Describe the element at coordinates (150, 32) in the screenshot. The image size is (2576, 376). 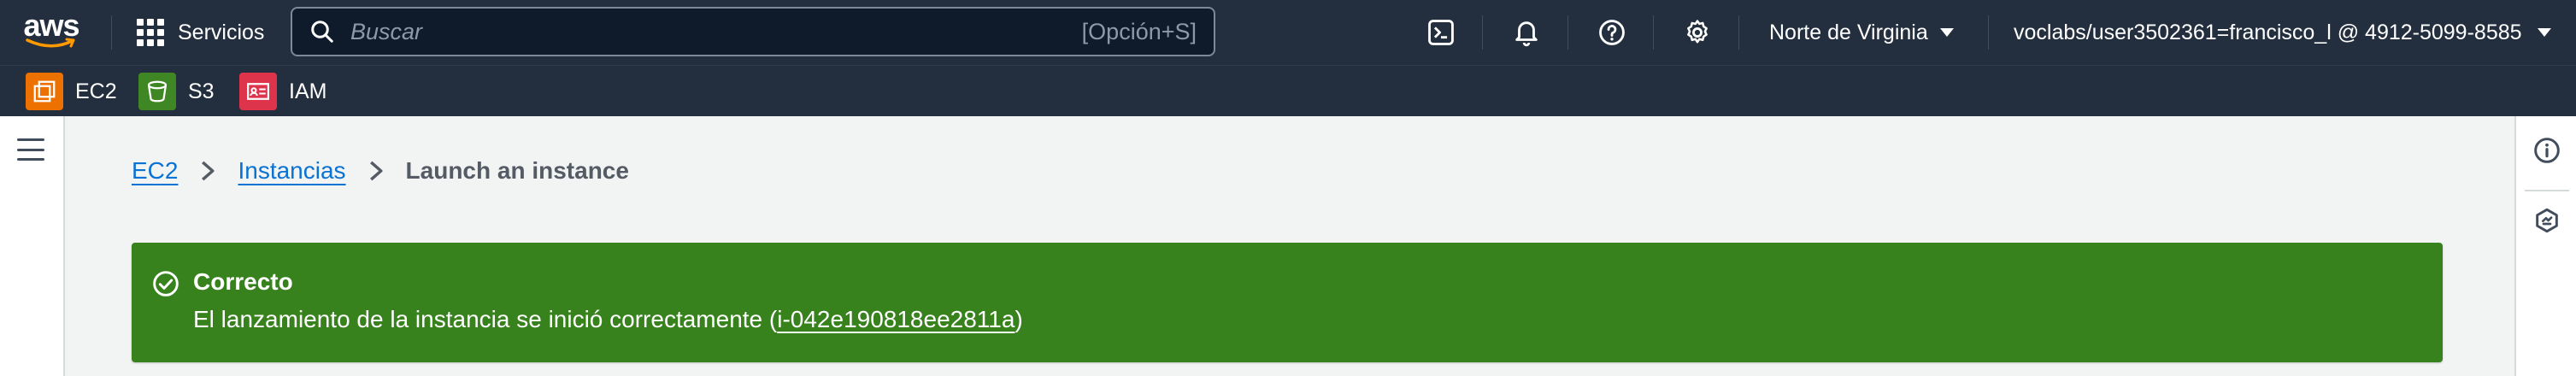
I see `apps-grid-icon` at that location.